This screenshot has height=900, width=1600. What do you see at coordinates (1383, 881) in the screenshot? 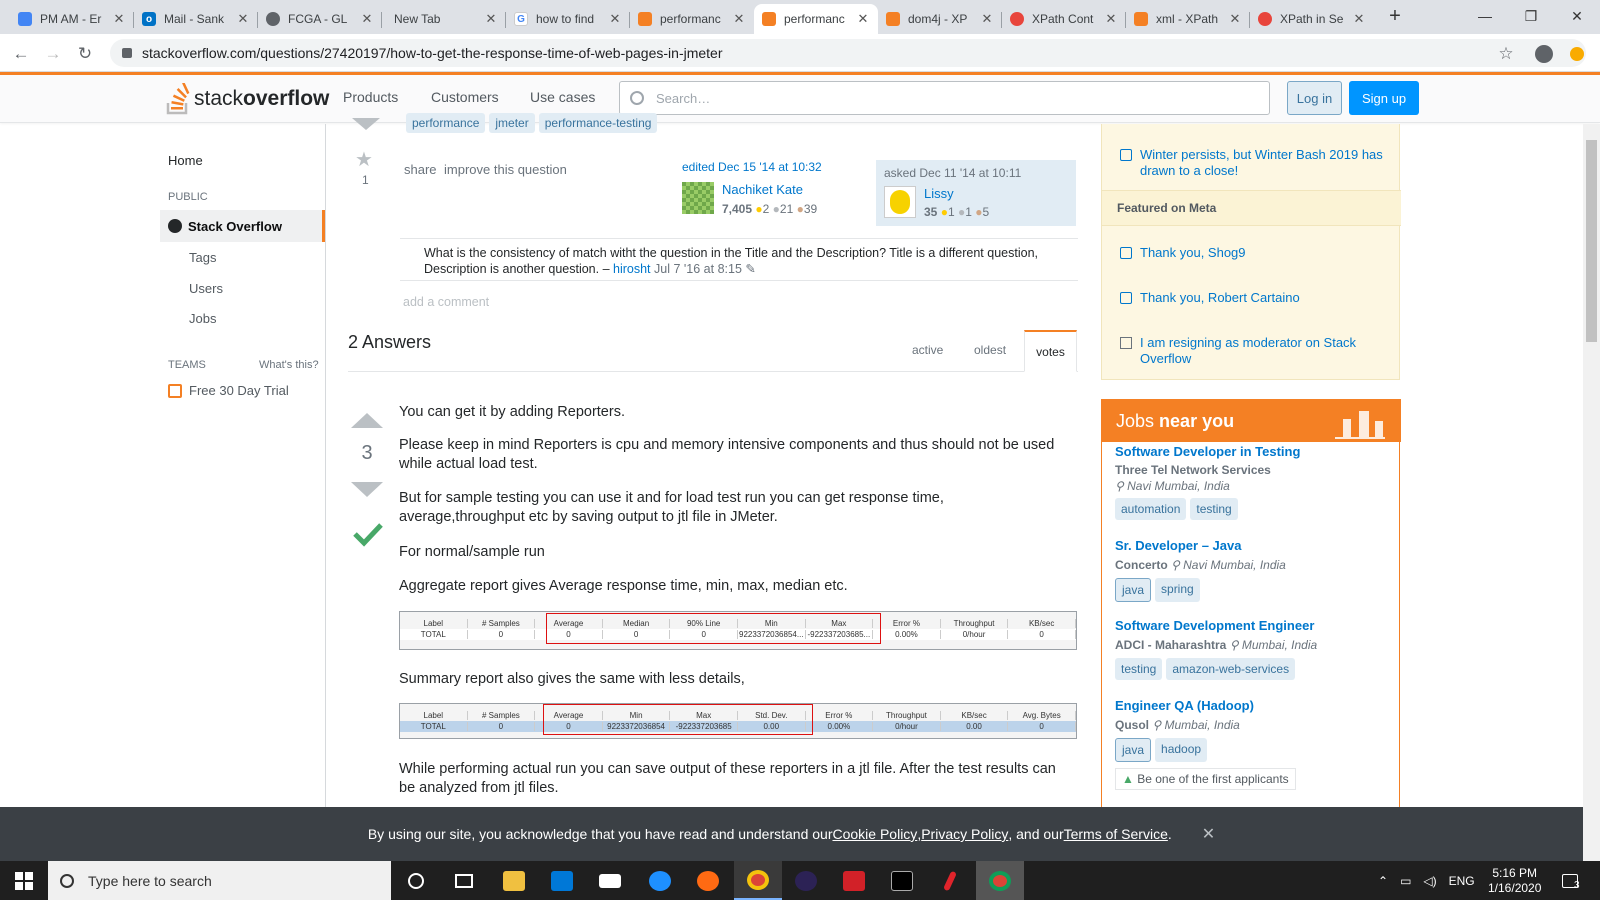
I see `chevron-up-icon: ⌃` at bounding box center [1383, 881].